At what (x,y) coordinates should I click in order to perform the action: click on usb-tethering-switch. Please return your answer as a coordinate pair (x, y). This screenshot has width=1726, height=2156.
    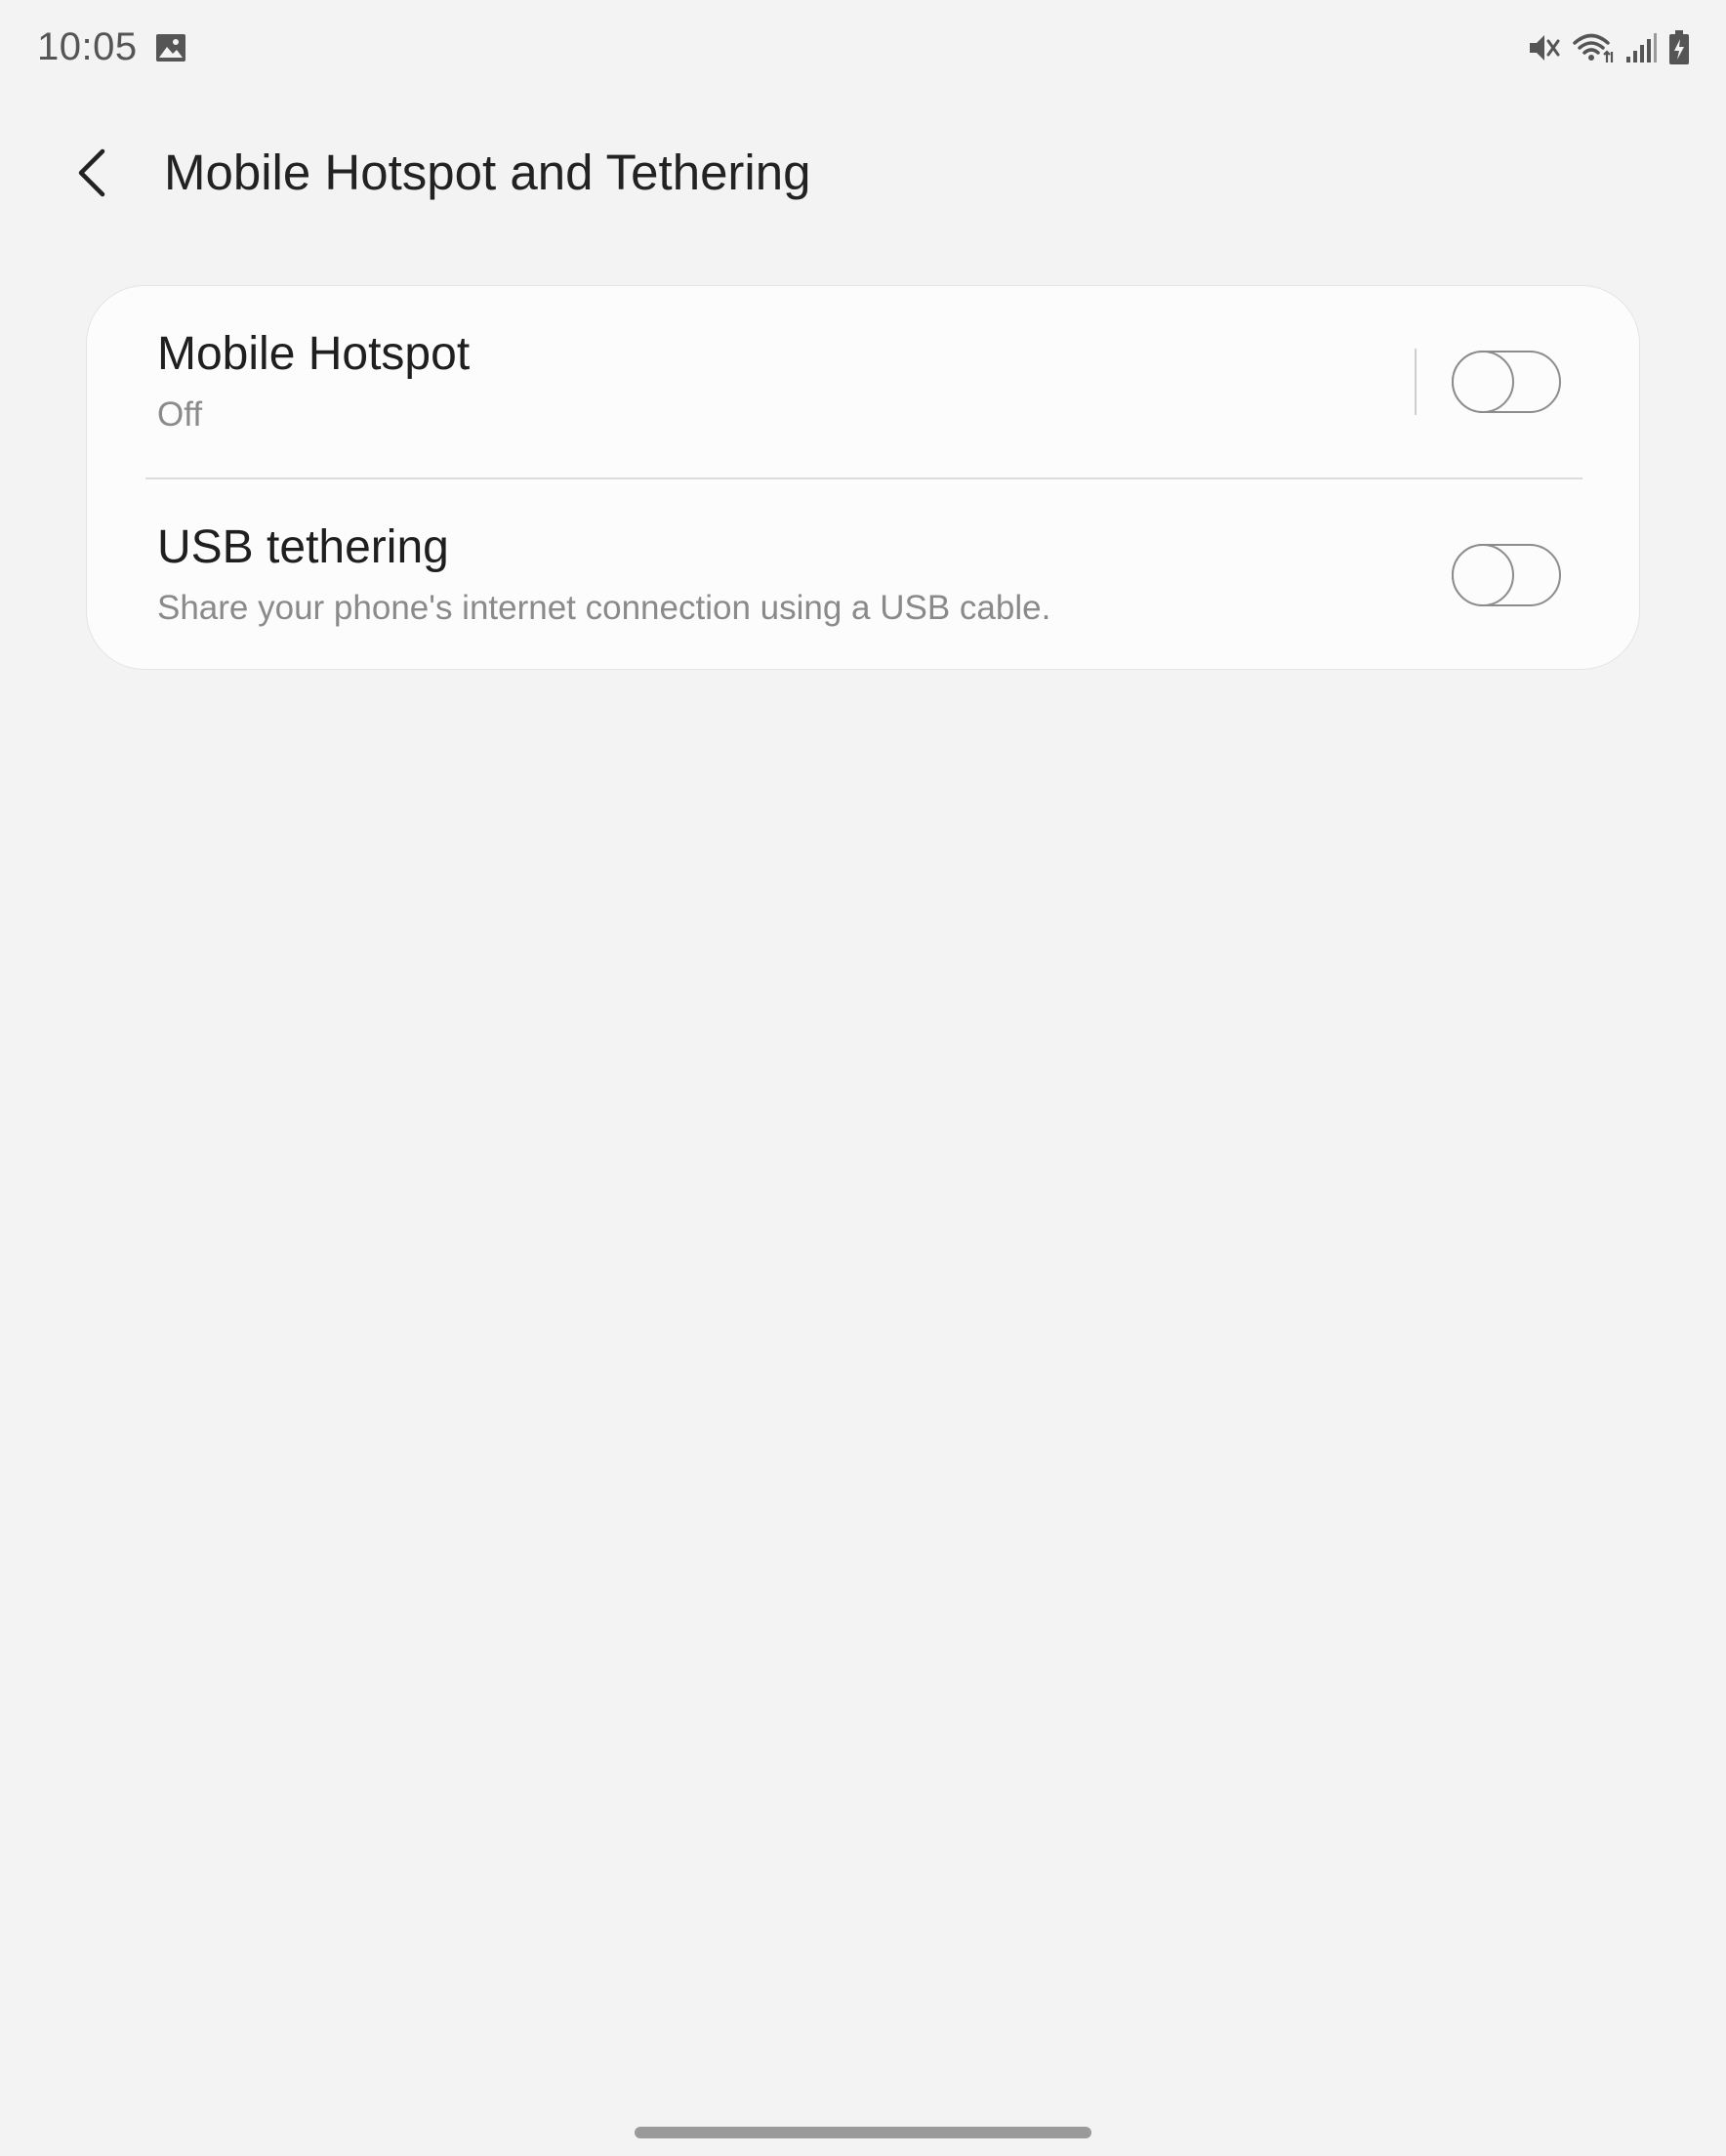
    Looking at the image, I should click on (1506, 575).